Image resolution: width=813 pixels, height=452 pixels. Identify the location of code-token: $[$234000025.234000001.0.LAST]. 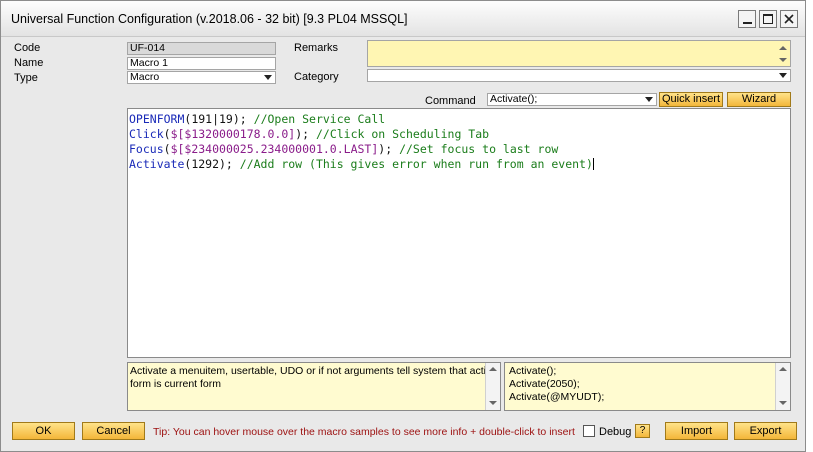
(274, 149).